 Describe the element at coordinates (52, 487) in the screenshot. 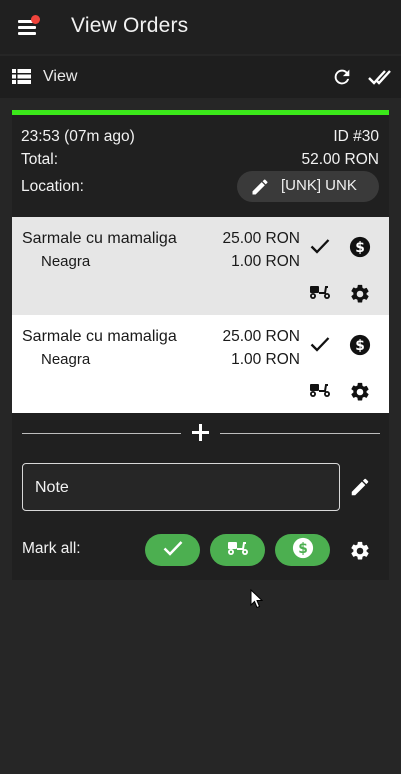

I see `note-placeholder: Note` at that location.